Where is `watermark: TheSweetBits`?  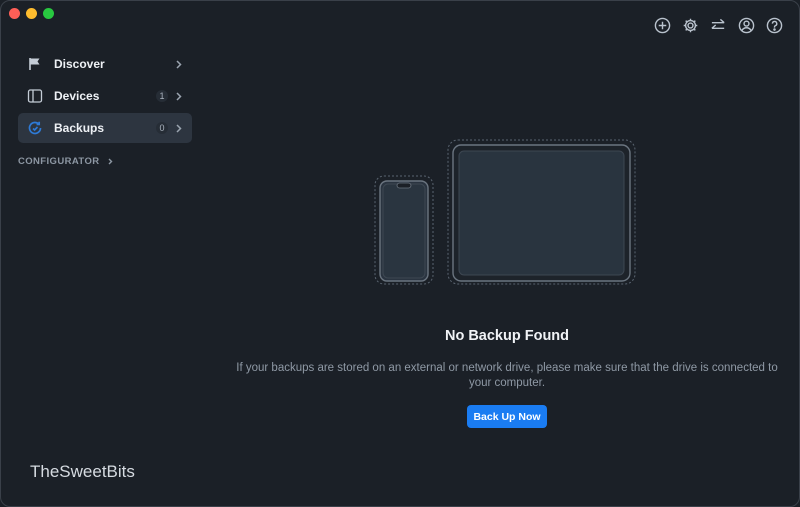
watermark: TheSweetBits is located at coordinates (82, 471).